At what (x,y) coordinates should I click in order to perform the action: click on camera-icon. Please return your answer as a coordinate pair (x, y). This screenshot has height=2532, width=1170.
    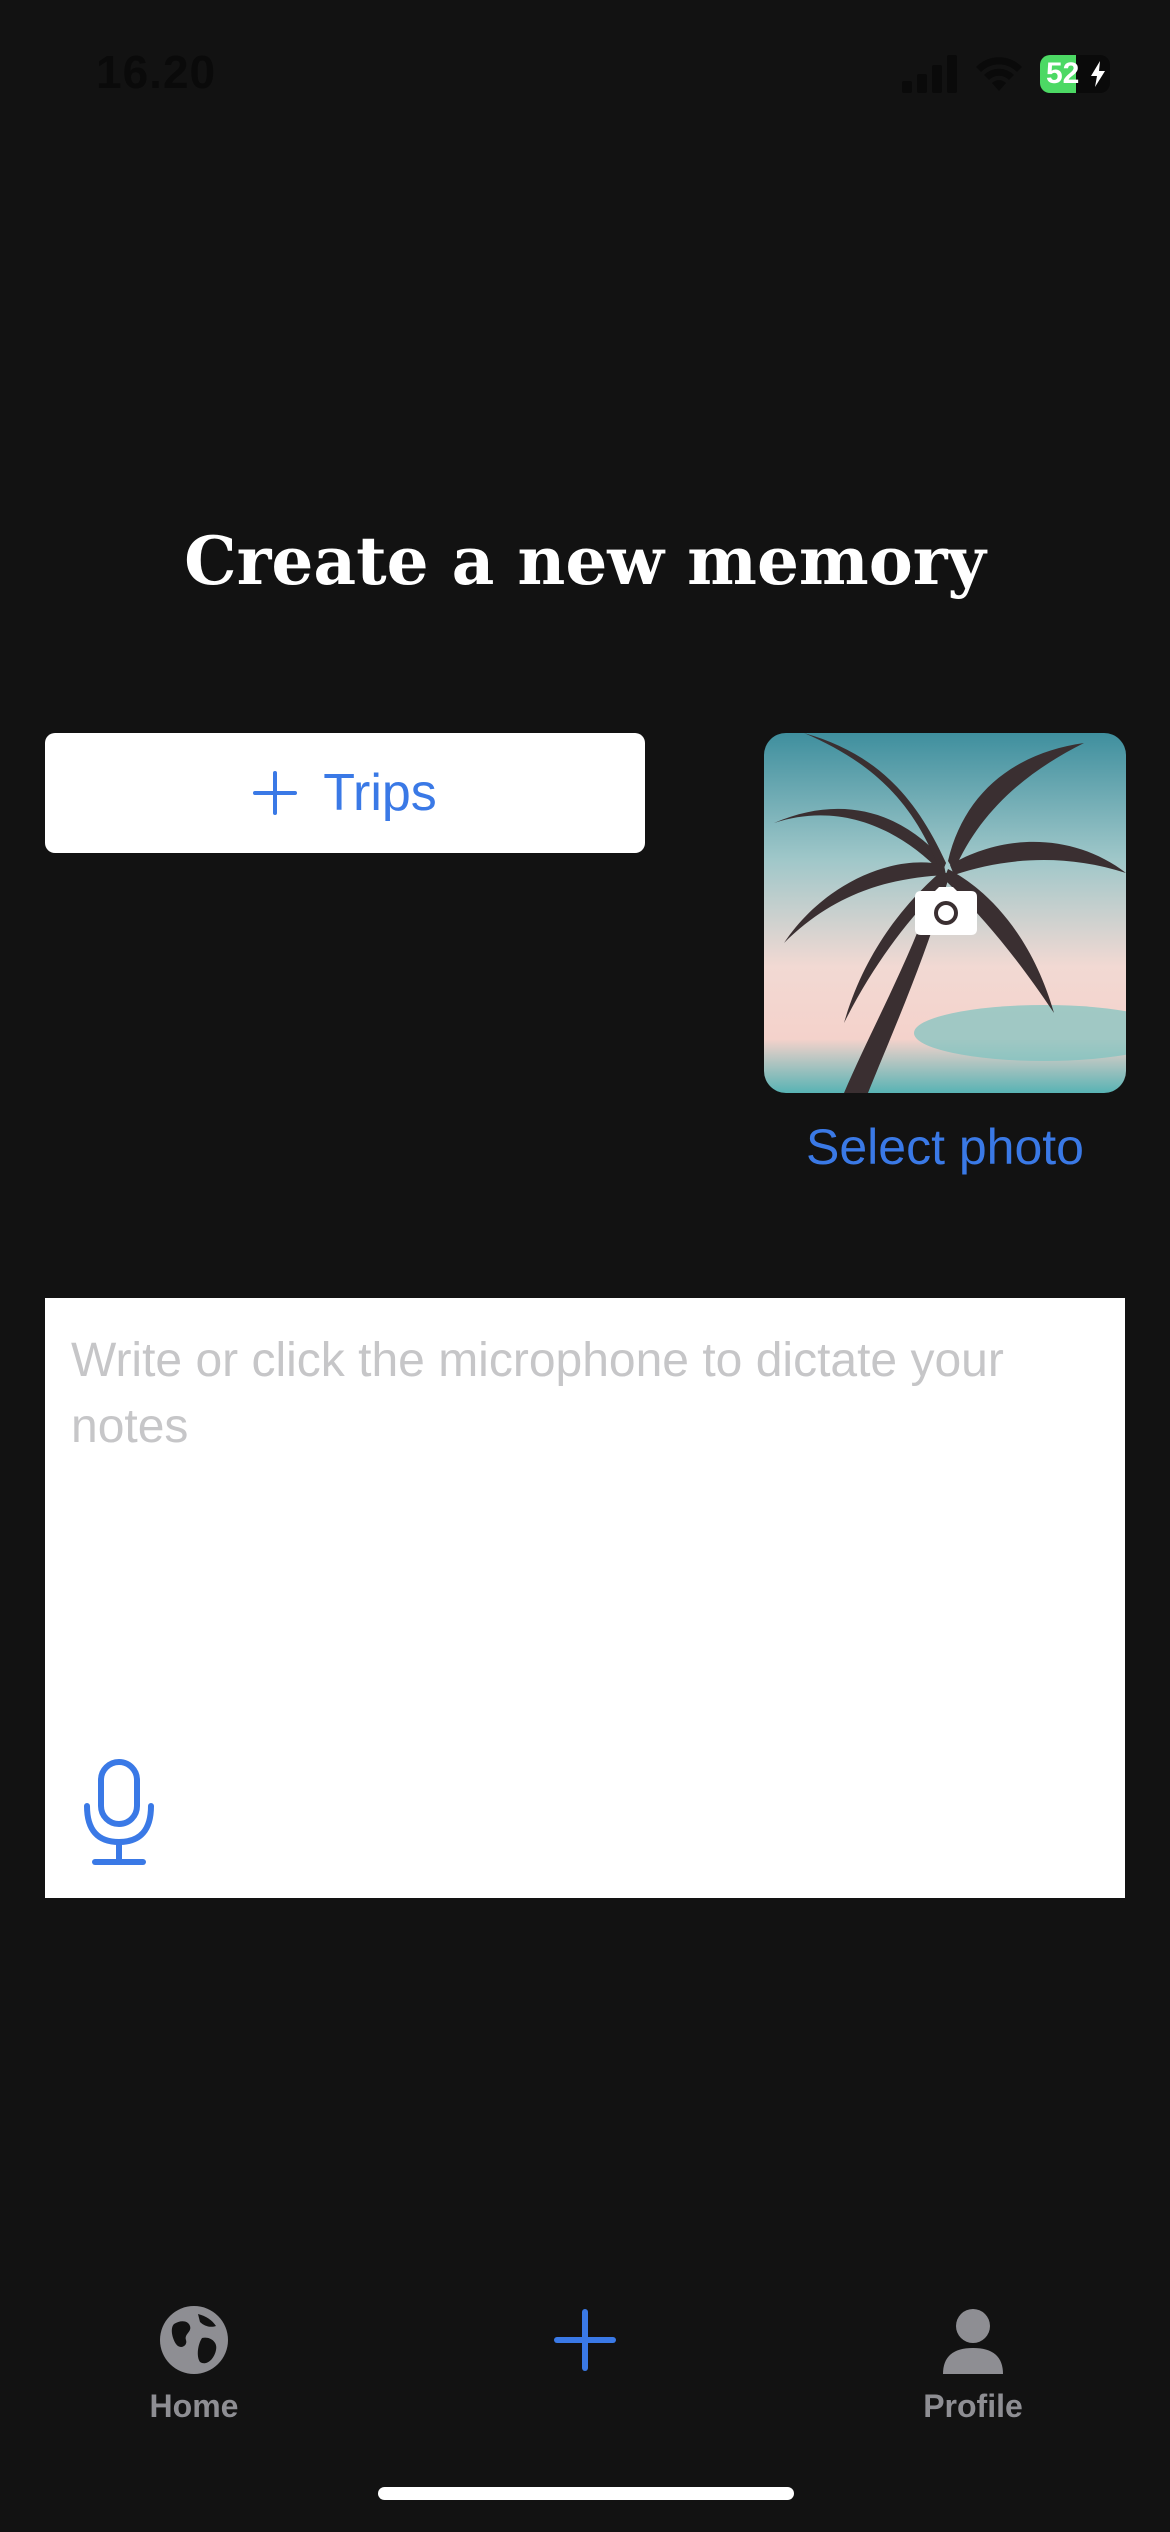
    Looking at the image, I should click on (946, 911).